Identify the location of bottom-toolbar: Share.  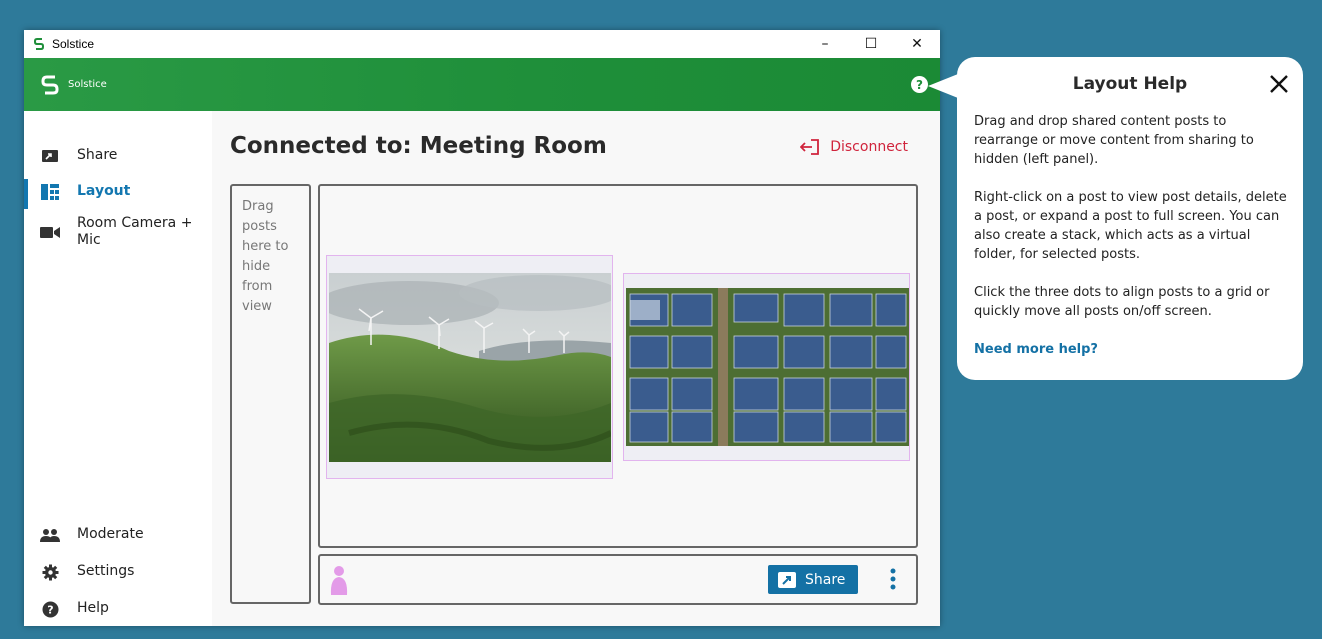
(618, 579).